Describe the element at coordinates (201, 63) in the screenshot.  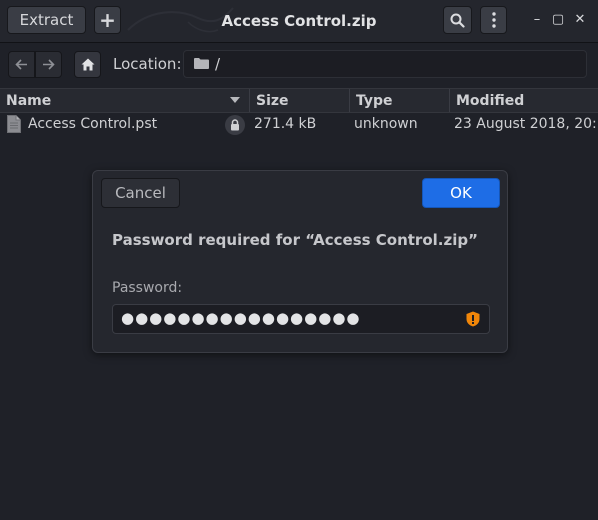
I see `folder-icon` at that location.